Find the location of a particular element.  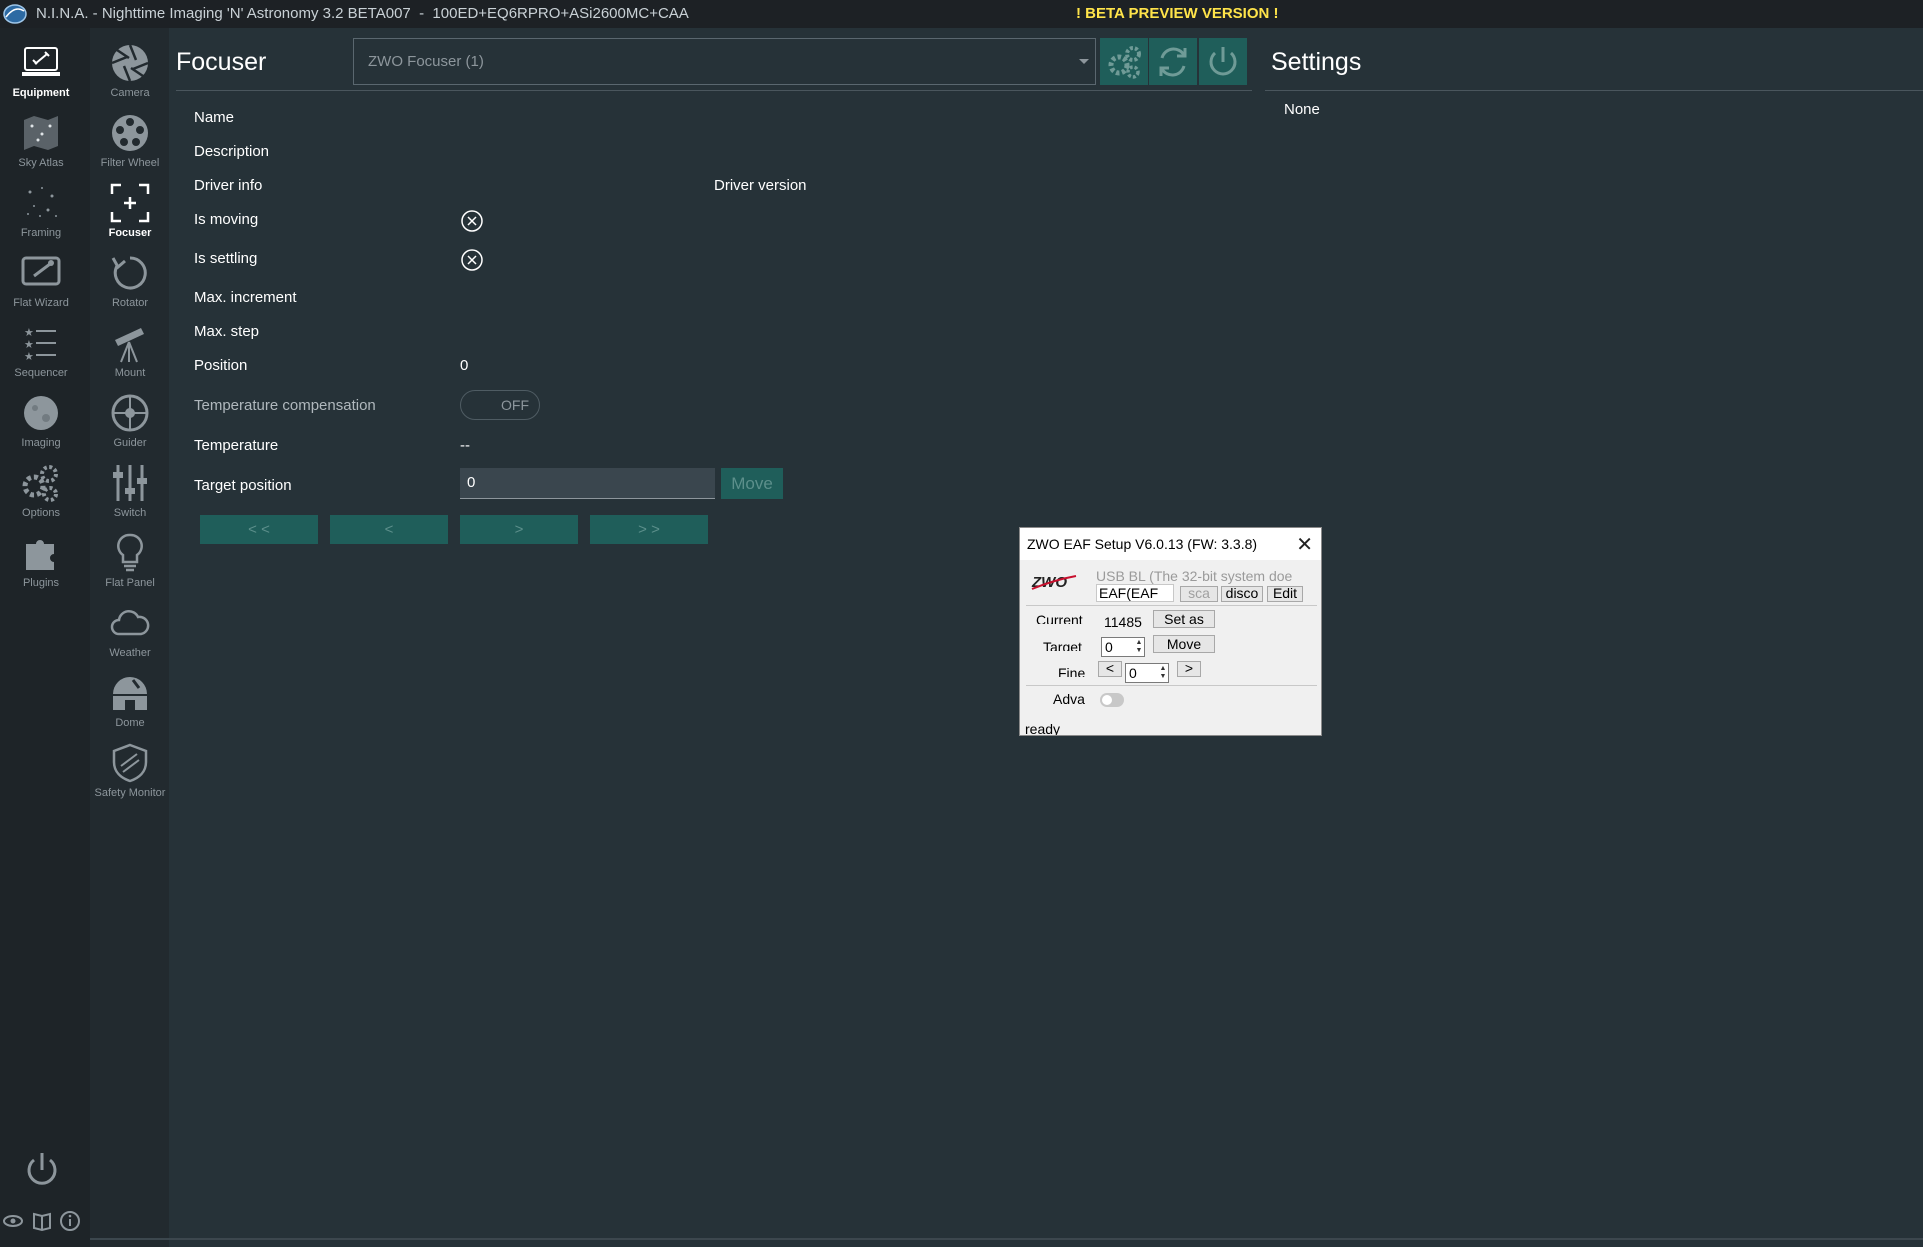

nav-label: Sequencer is located at coordinates (41, 373).